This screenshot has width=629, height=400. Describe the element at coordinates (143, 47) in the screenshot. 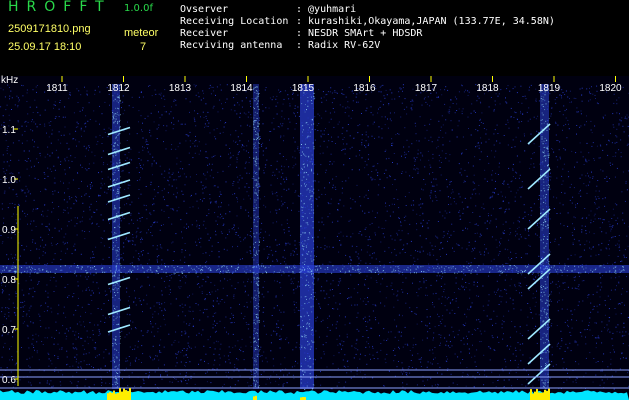

I see `meteor-count: 7` at that location.